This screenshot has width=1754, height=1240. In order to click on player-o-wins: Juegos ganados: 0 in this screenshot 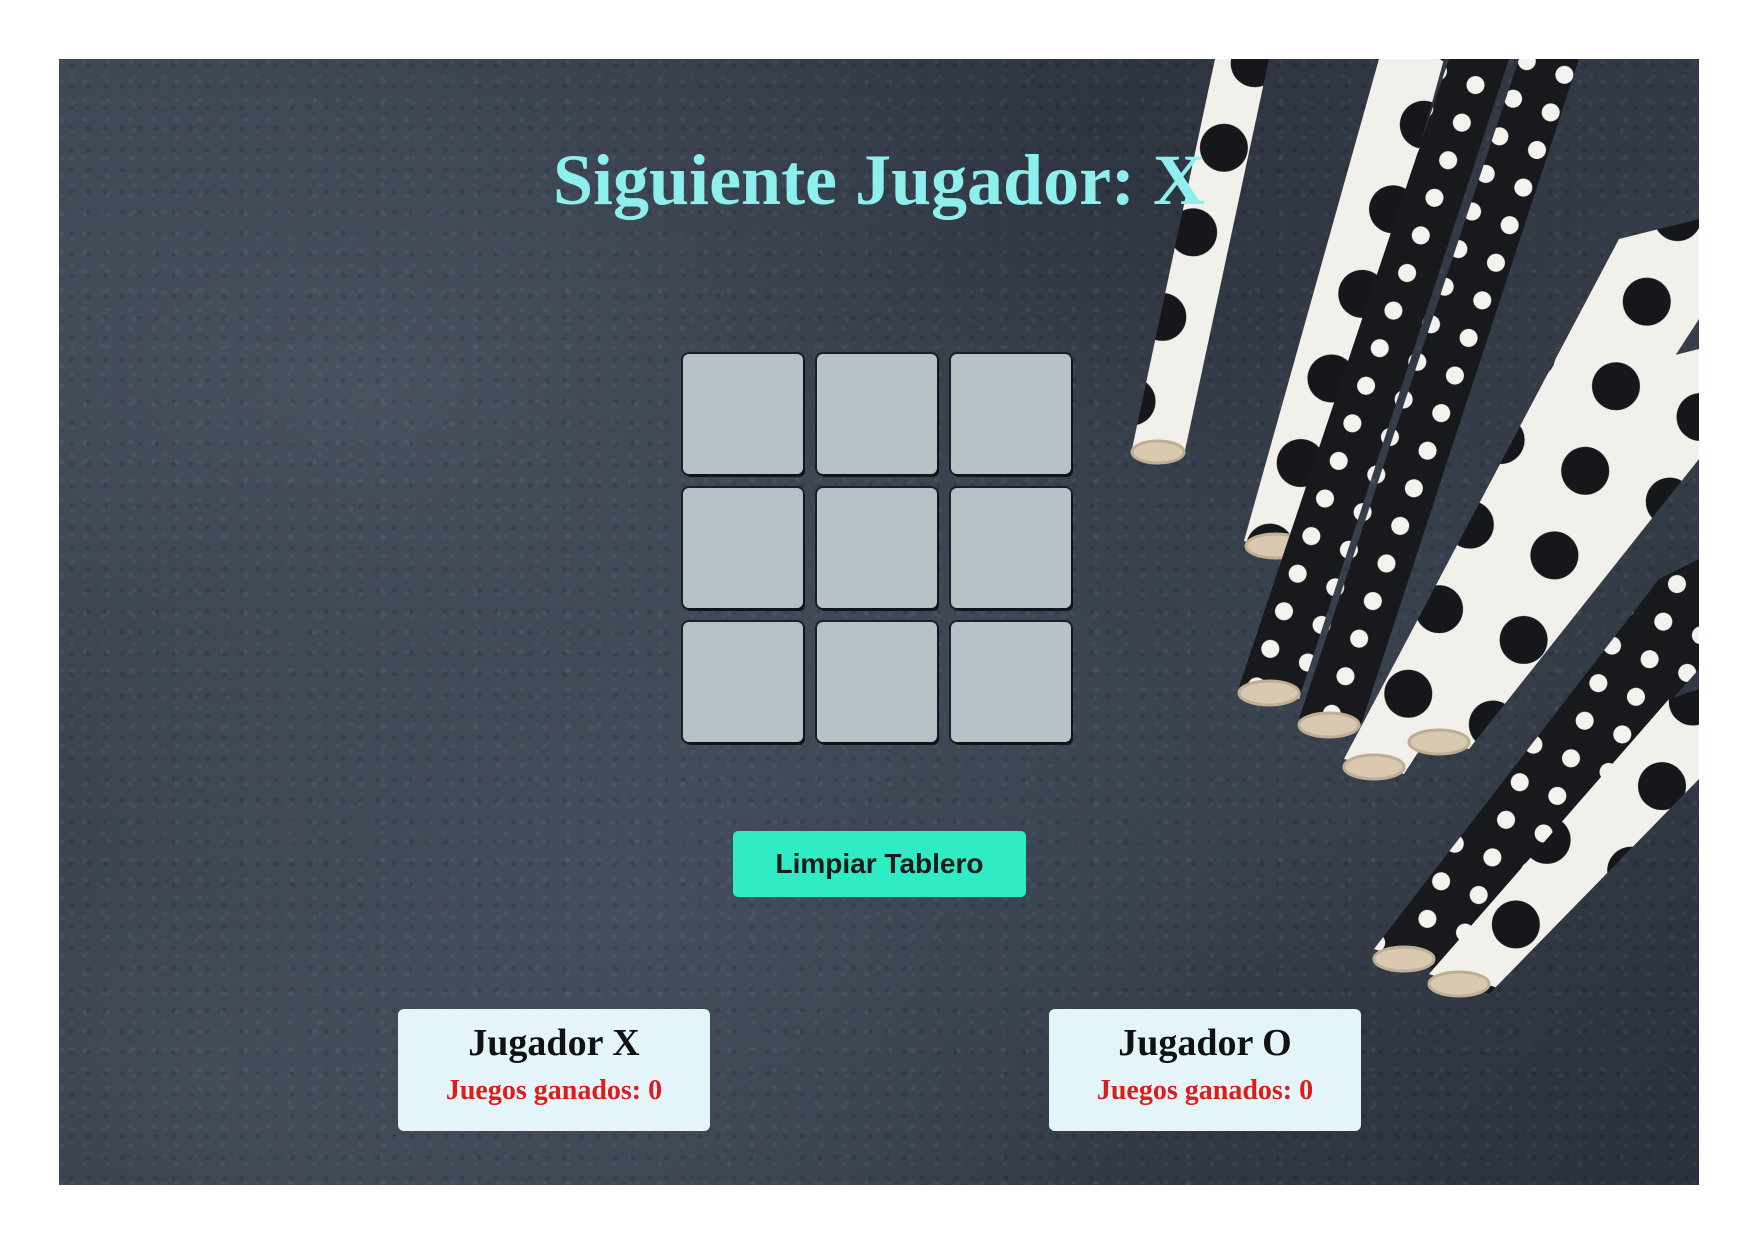, I will do `click(1205, 1090)`.